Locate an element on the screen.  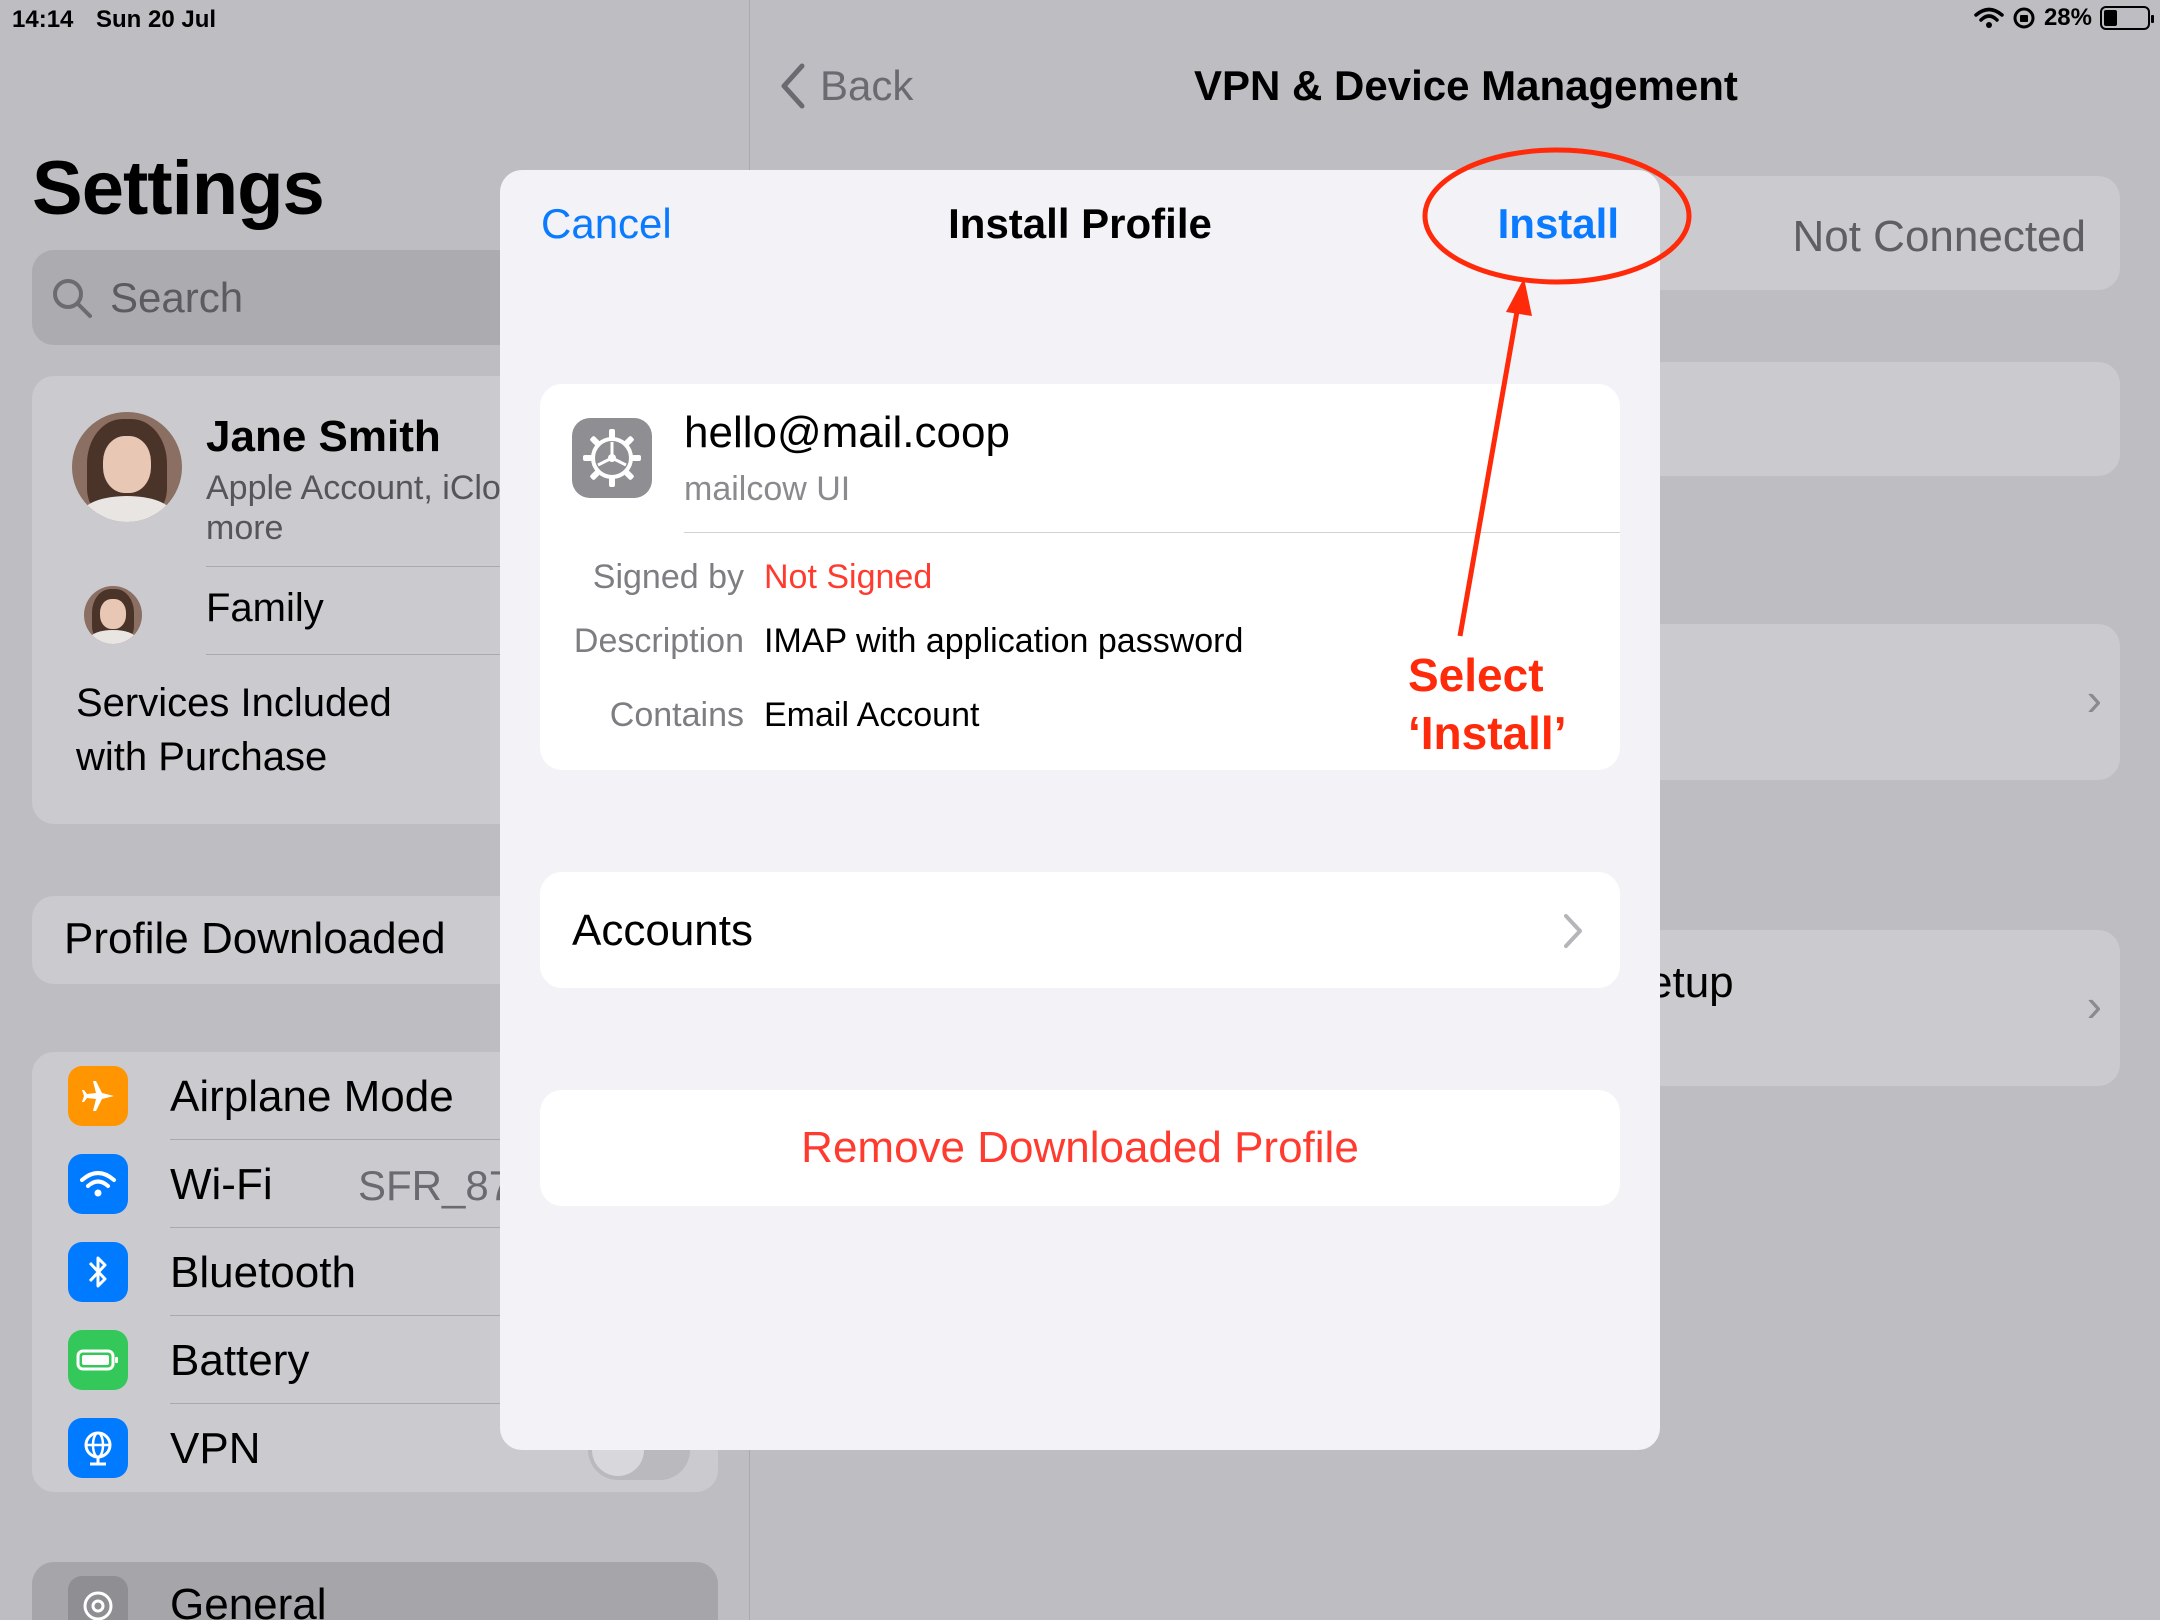
status-right: 28% is located at coordinates (2064, 18).